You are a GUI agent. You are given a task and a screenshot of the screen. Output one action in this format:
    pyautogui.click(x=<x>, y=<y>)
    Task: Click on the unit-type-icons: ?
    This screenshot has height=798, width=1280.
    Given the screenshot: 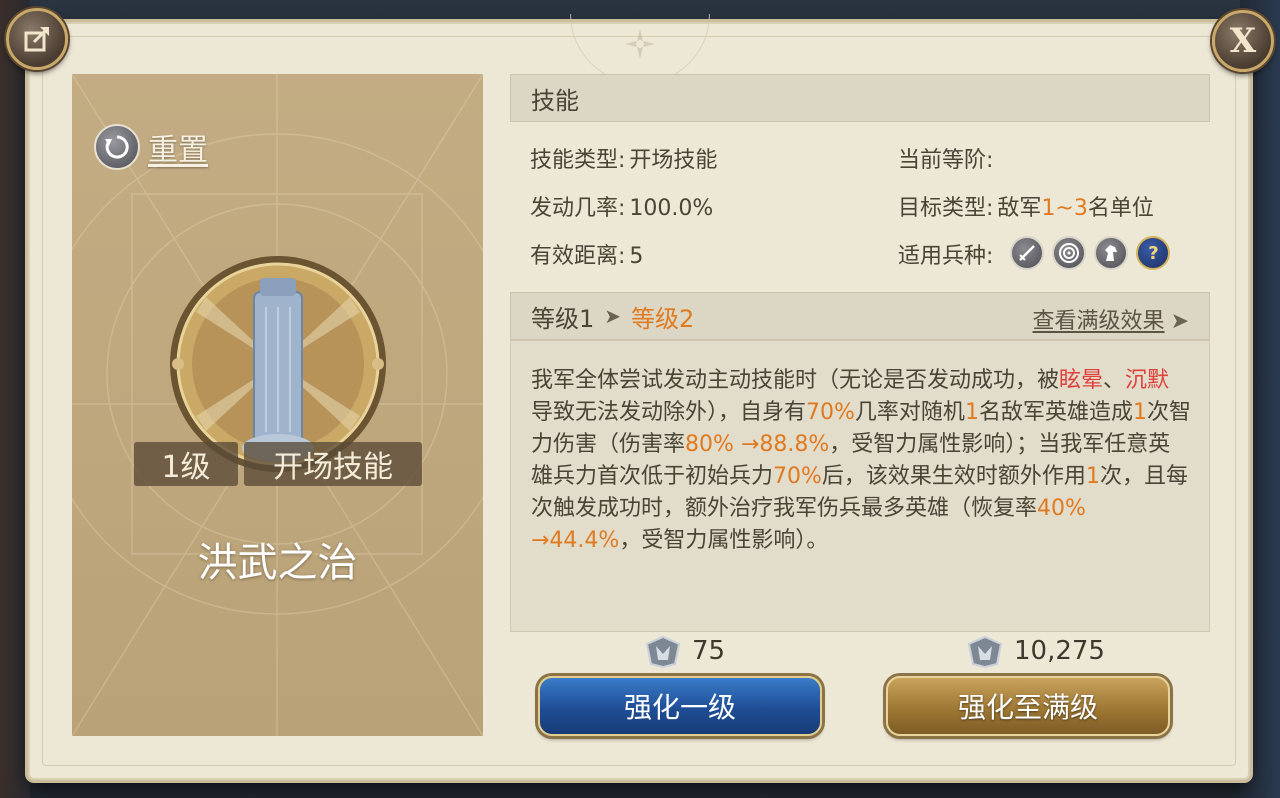 What is the action you would take?
    pyautogui.click(x=1090, y=253)
    